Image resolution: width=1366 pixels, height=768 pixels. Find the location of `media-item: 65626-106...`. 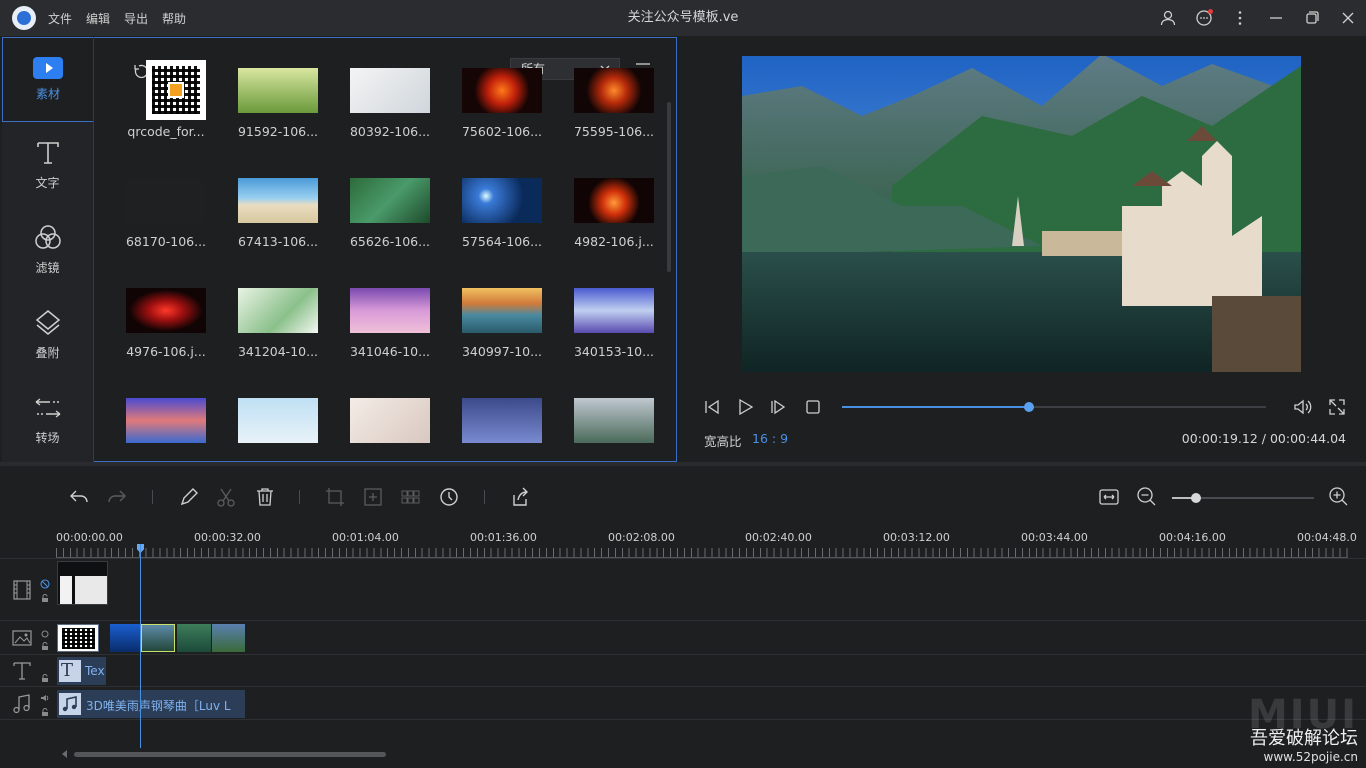

media-item: 65626-106... is located at coordinates (390, 228).